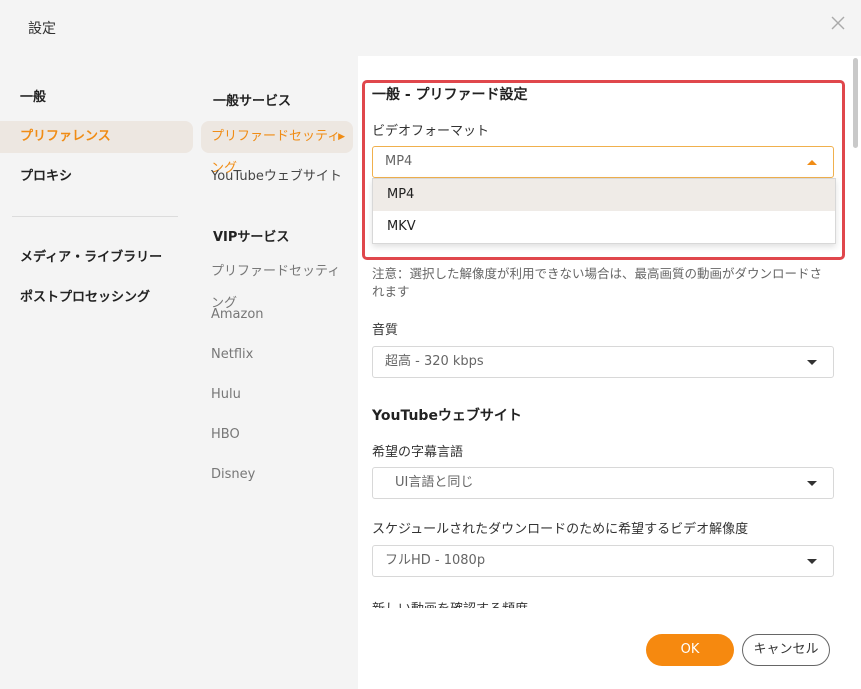 The image size is (861, 689). Describe the element at coordinates (277, 475) in the screenshot. I see `nav-disney: Disney` at that location.